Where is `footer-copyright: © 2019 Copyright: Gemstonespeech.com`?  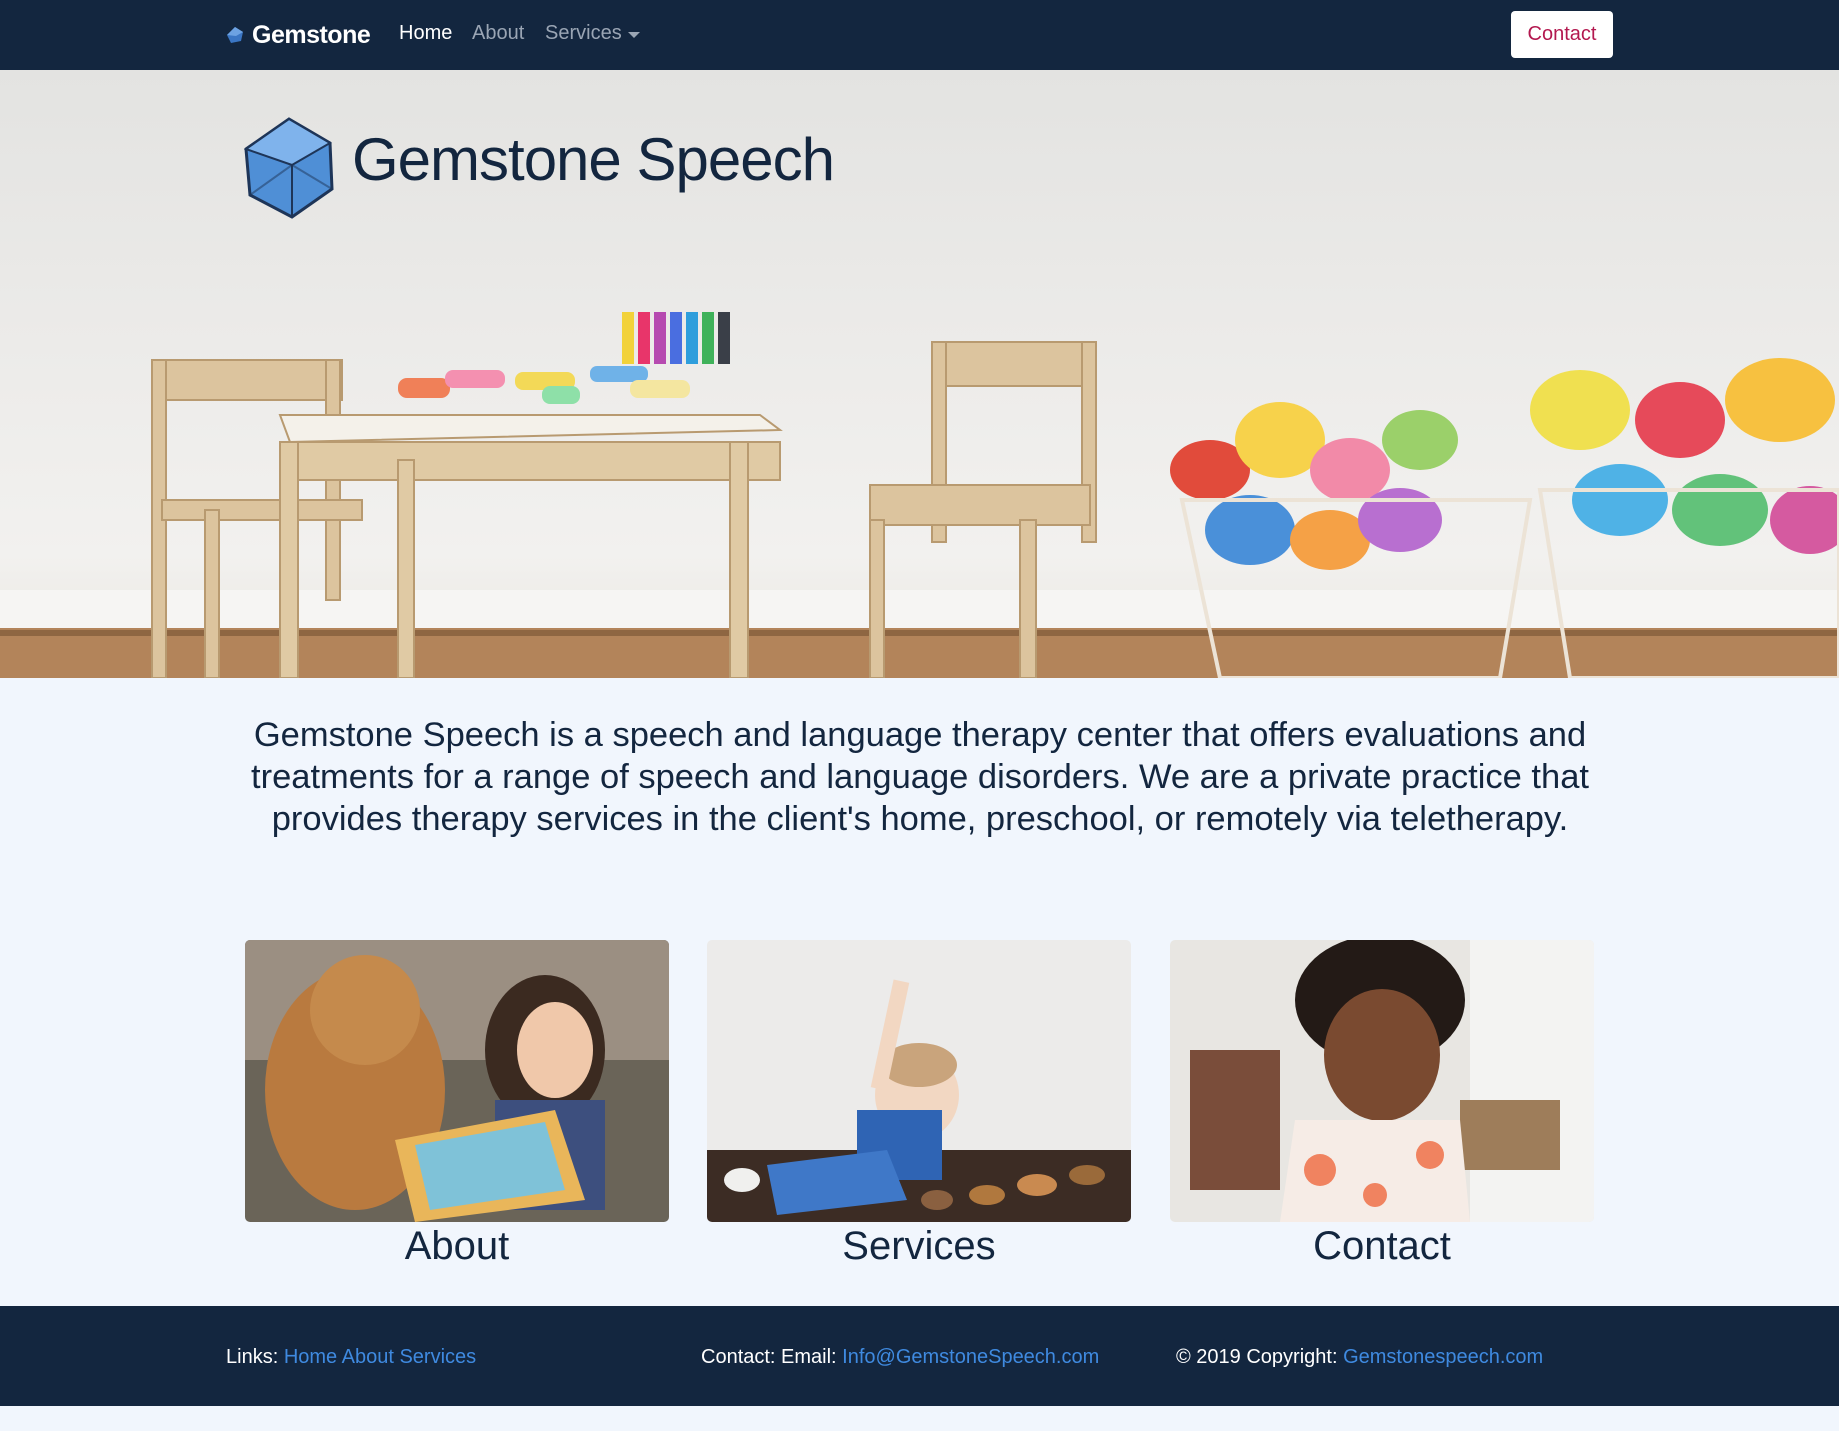
footer-copyright: © 2019 Copyright: Gemstonespeech.com is located at coordinates (1359, 1357).